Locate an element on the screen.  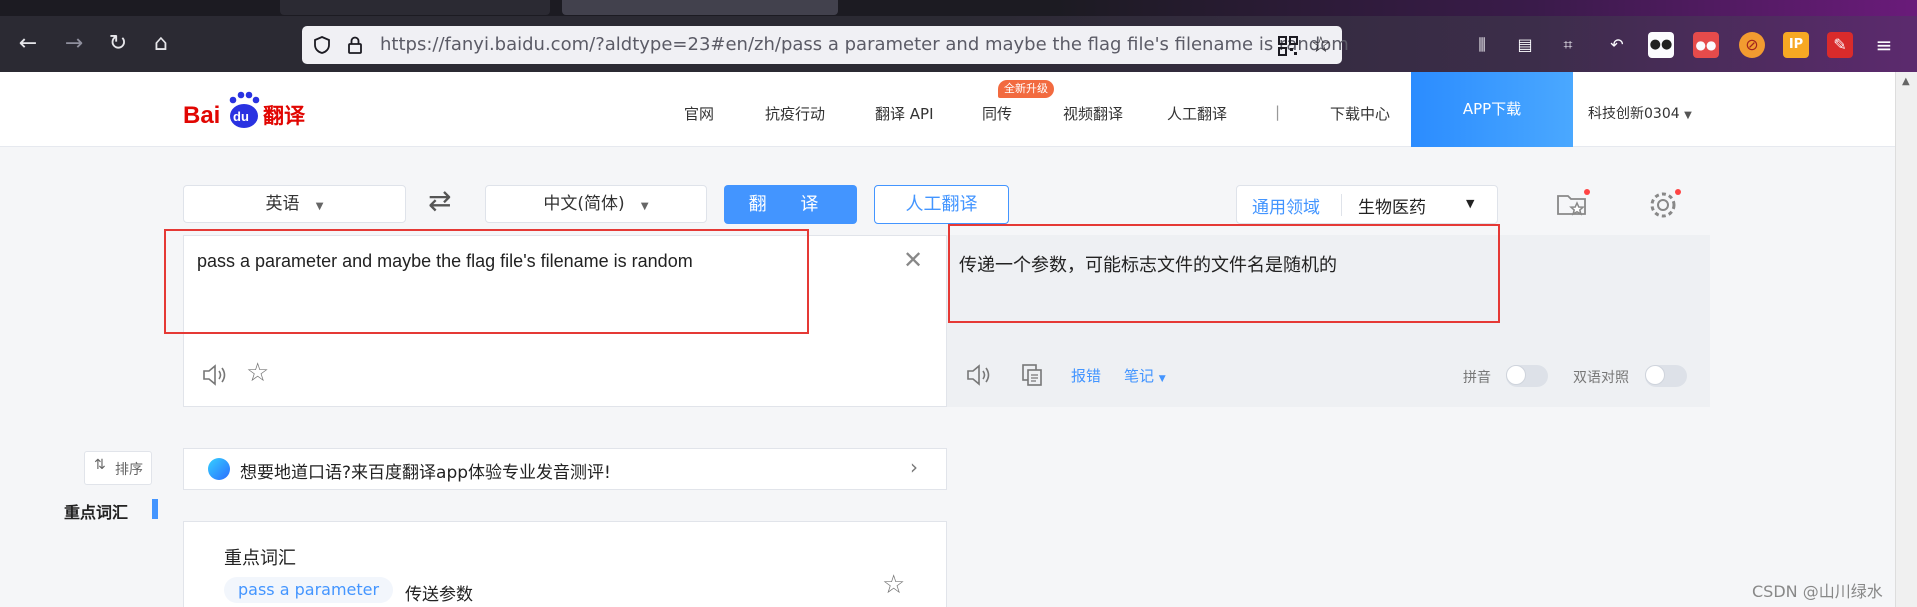
settings-gear-icon is located at coordinates (1665, 204).